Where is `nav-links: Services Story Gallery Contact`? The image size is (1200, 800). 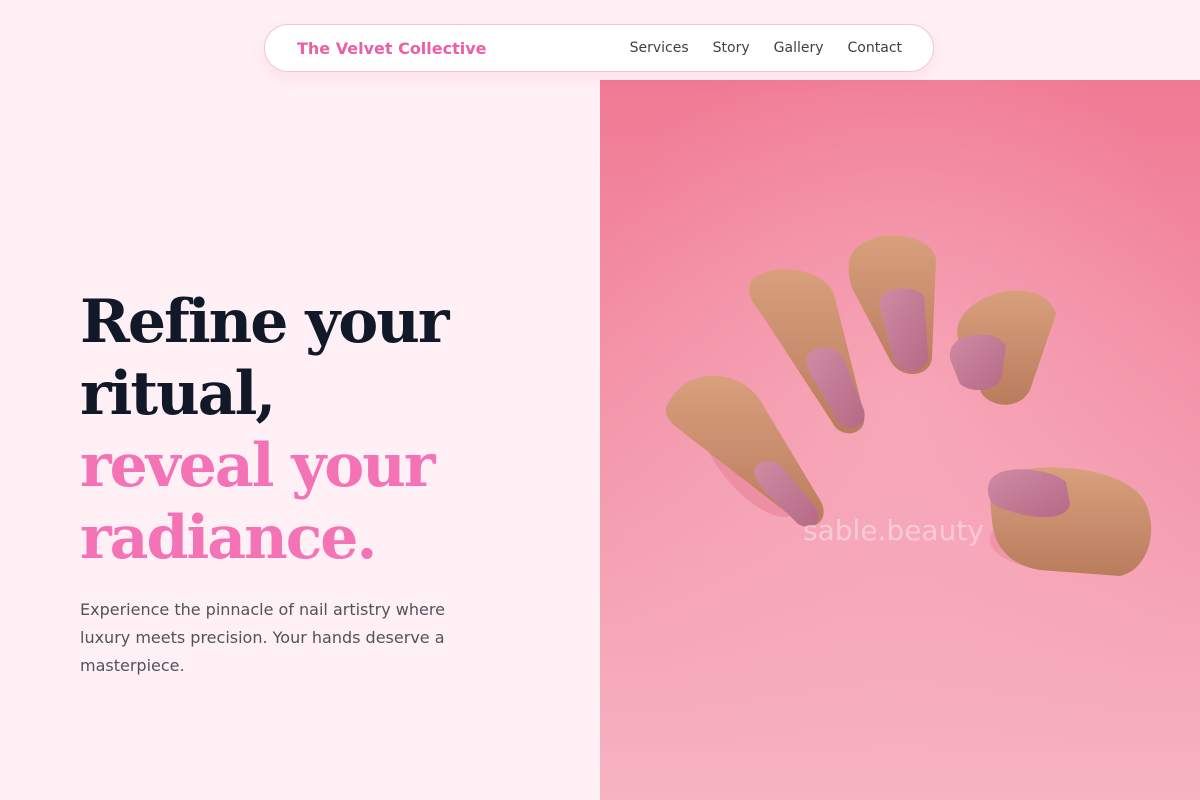
nav-links: Services Story Gallery Contact is located at coordinates (766, 48).